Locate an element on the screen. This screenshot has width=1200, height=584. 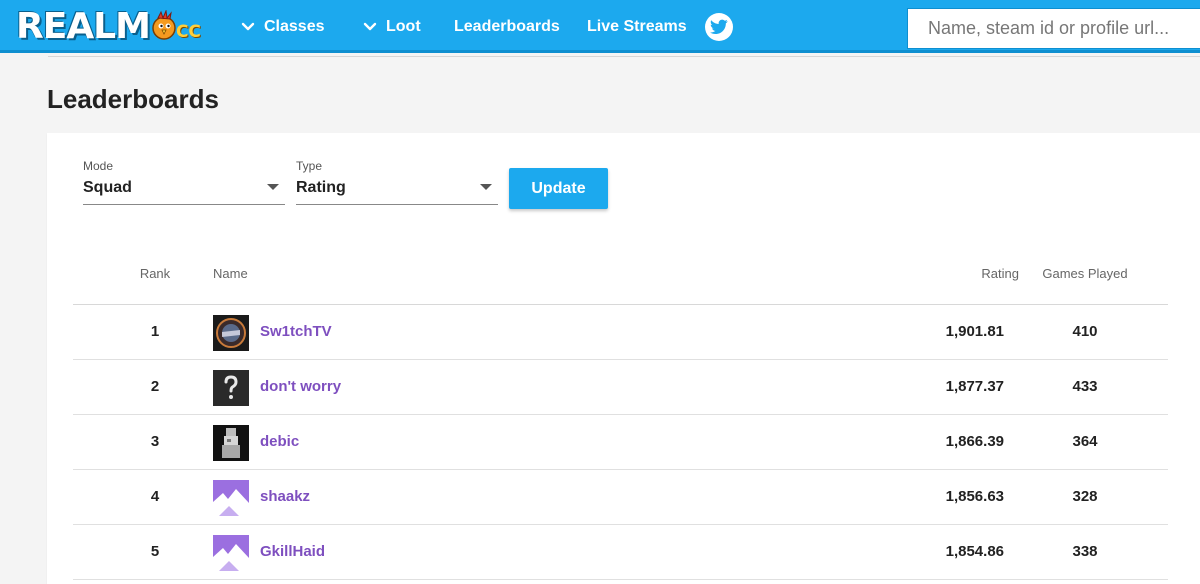
games-played-cell: 364 is located at coordinates (1085, 441).